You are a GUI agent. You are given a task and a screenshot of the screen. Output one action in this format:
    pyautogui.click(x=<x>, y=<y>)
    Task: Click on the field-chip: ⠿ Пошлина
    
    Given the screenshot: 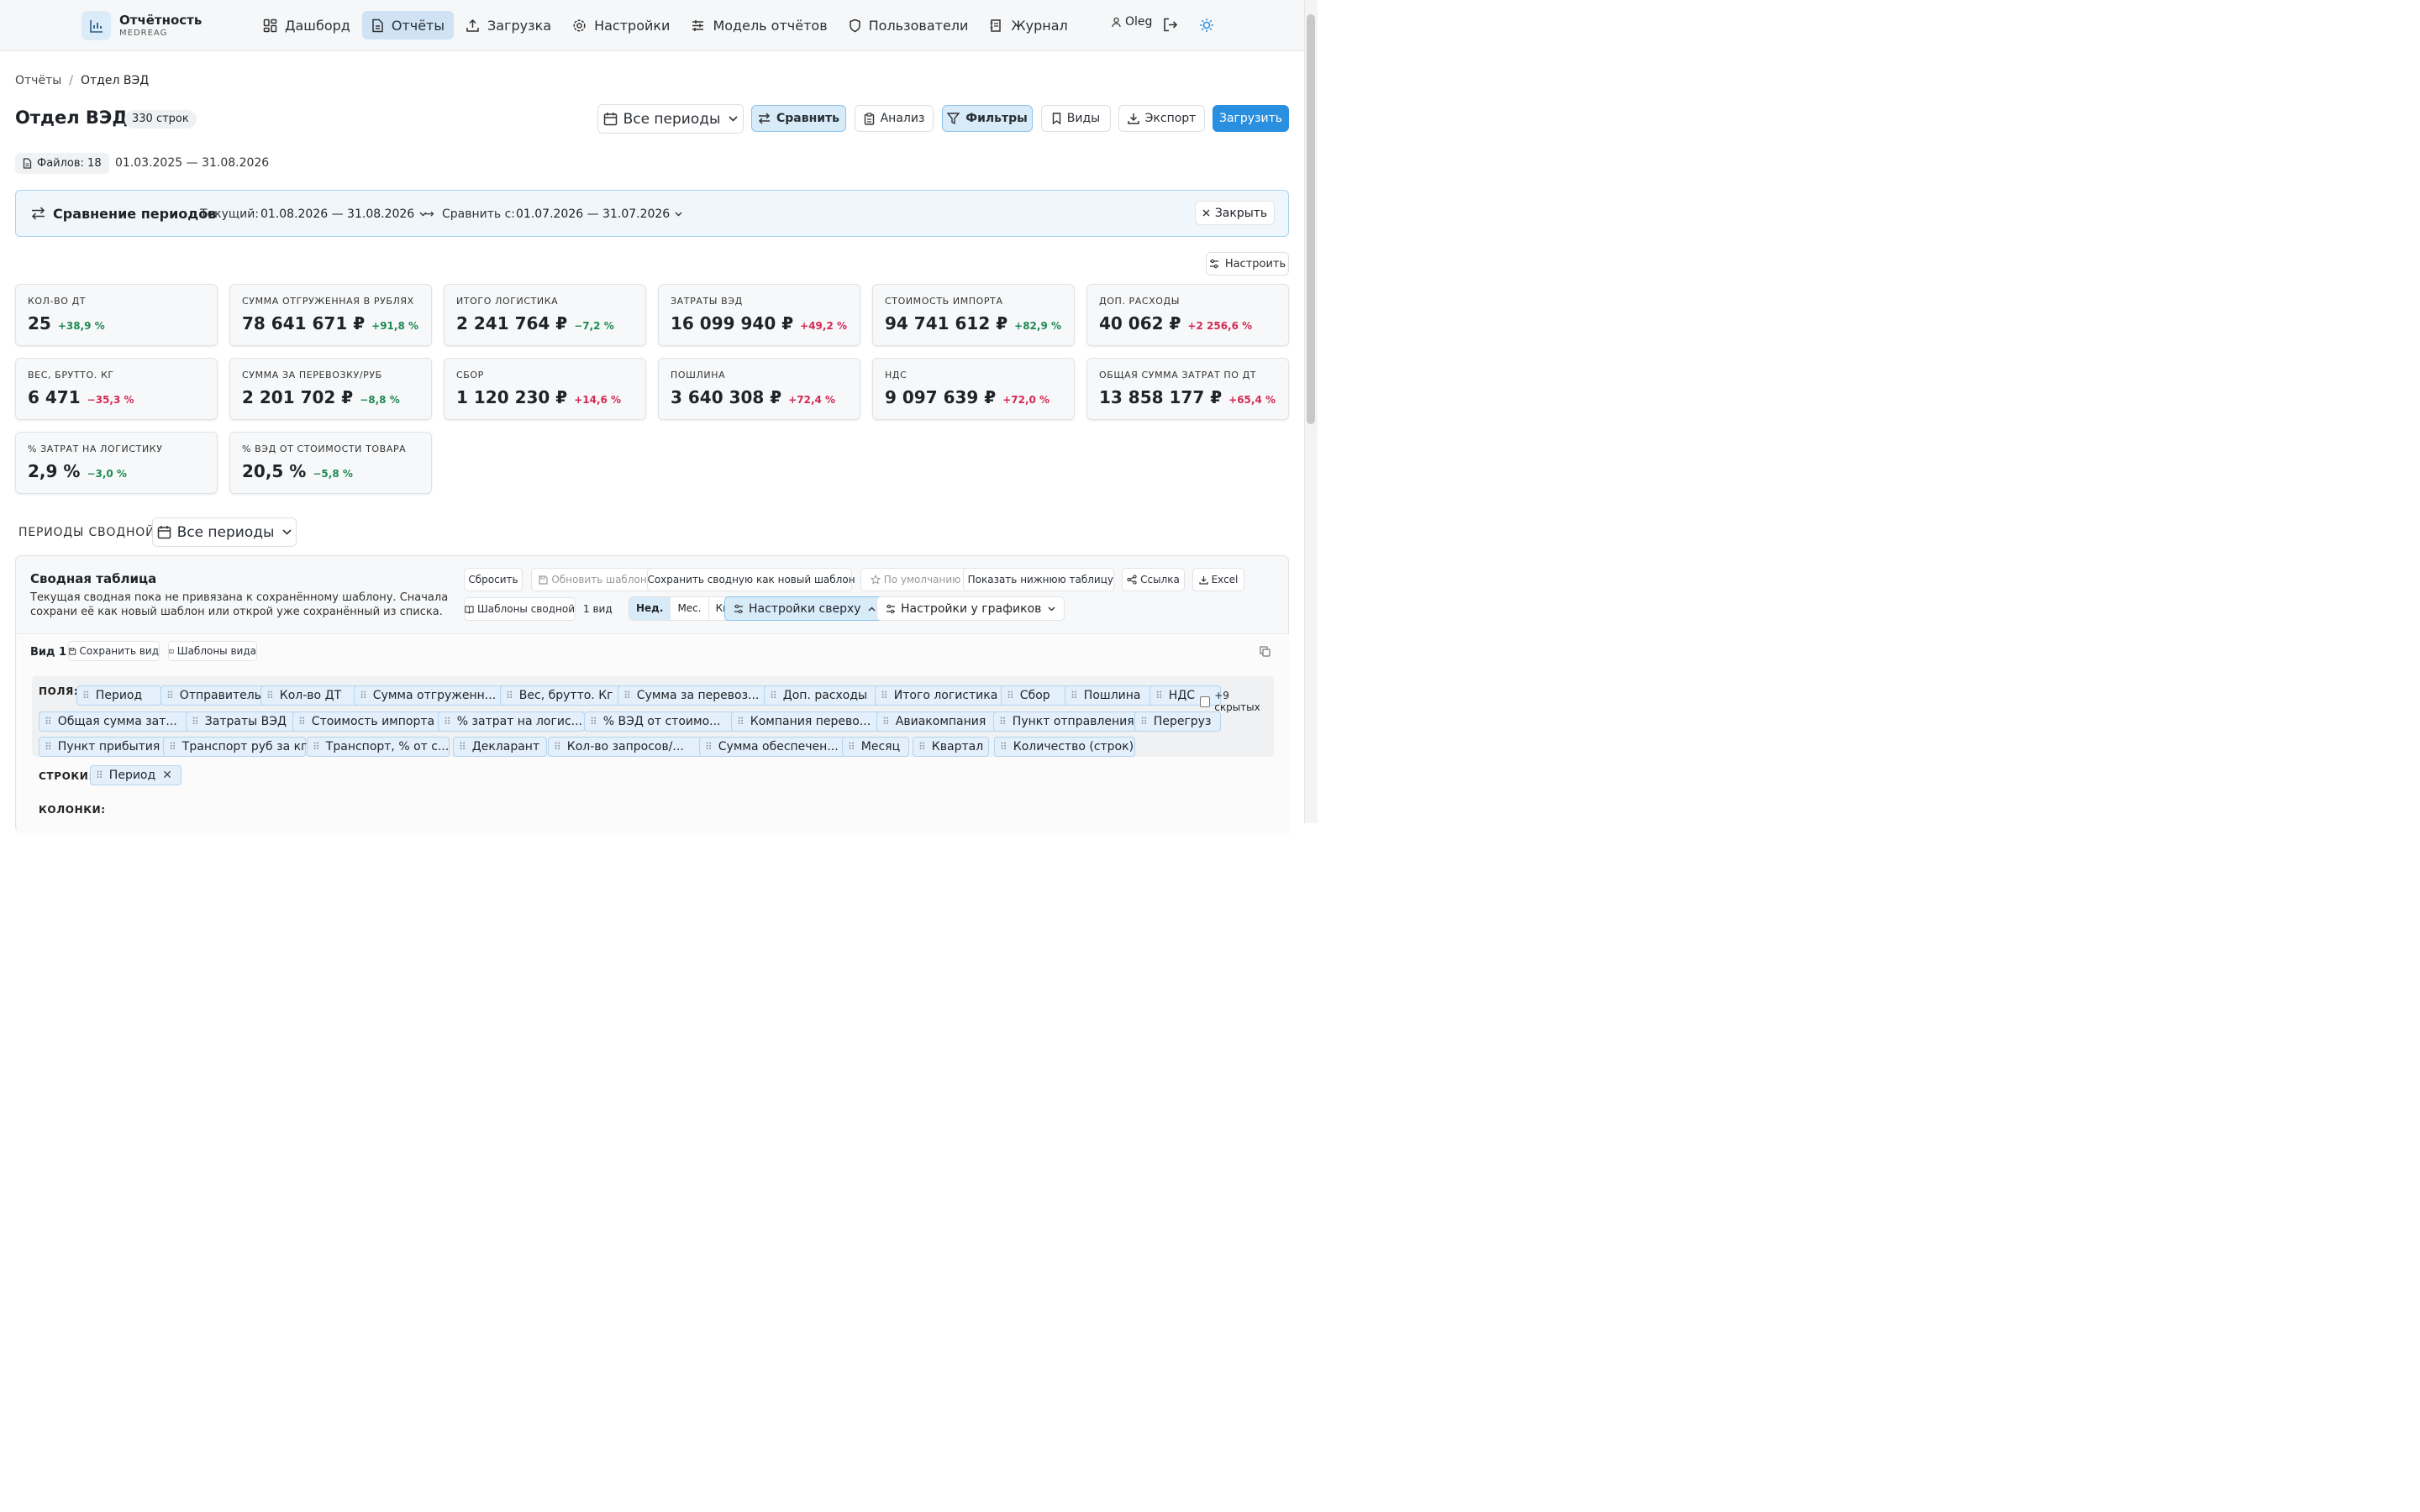 What is the action you would take?
    pyautogui.click(x=1112, y=695)
    